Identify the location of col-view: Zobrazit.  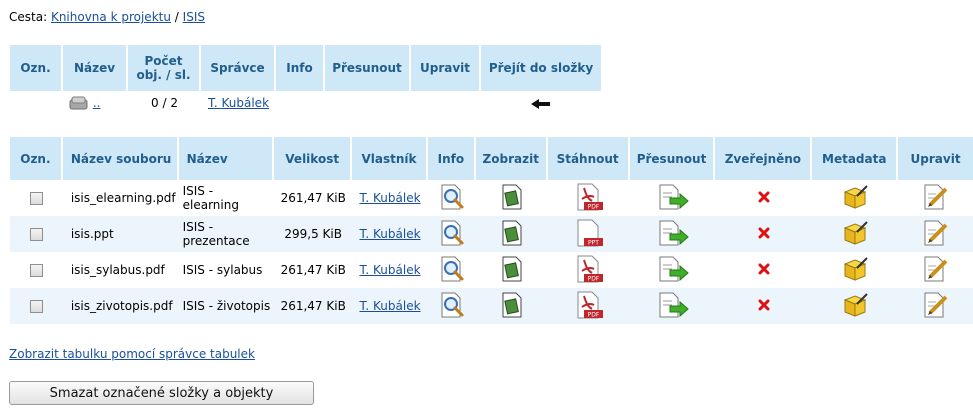
(511, 158).